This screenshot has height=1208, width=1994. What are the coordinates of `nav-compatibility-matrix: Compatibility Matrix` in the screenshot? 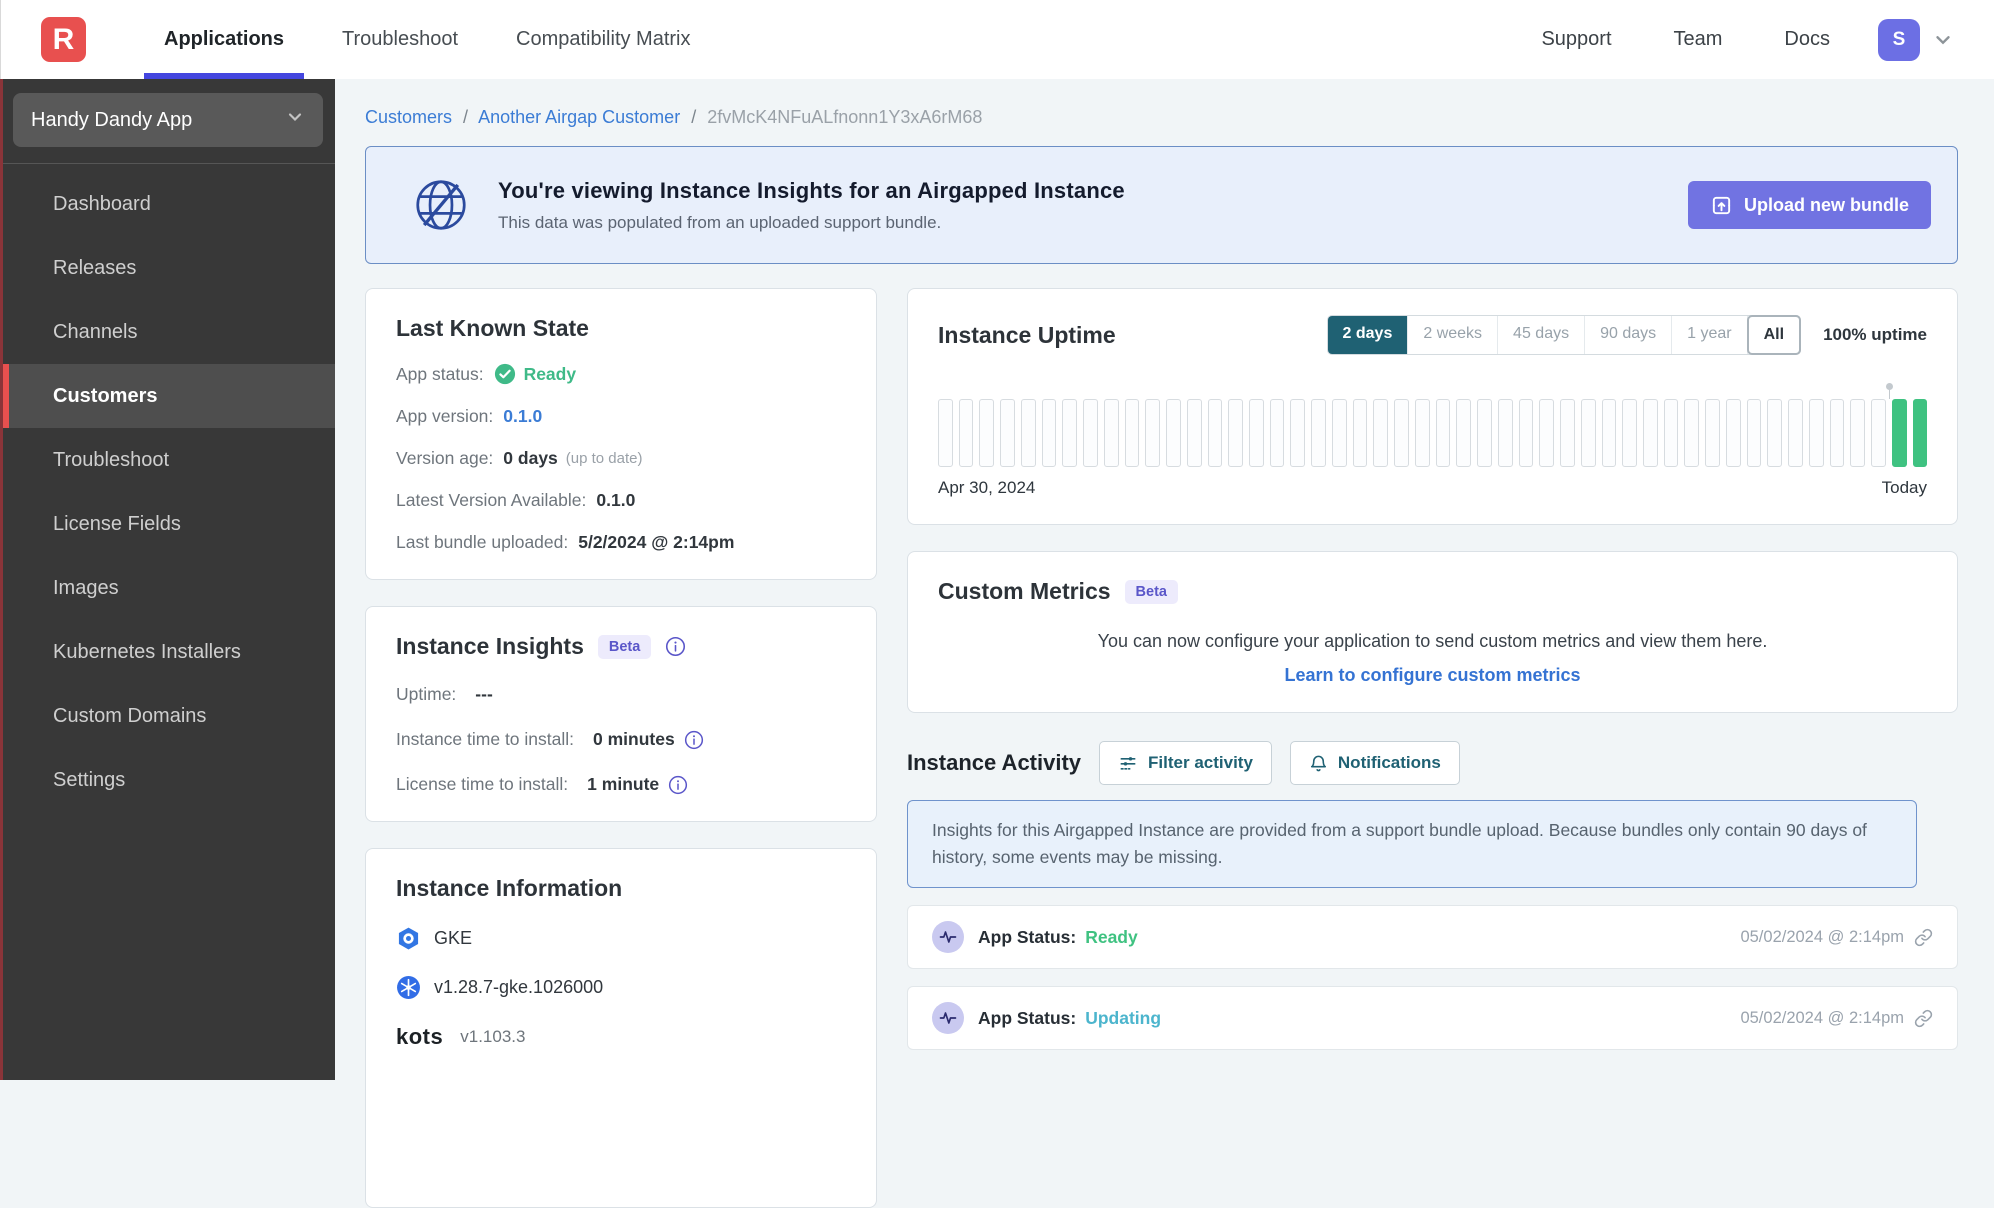 It's located at (603, 39).